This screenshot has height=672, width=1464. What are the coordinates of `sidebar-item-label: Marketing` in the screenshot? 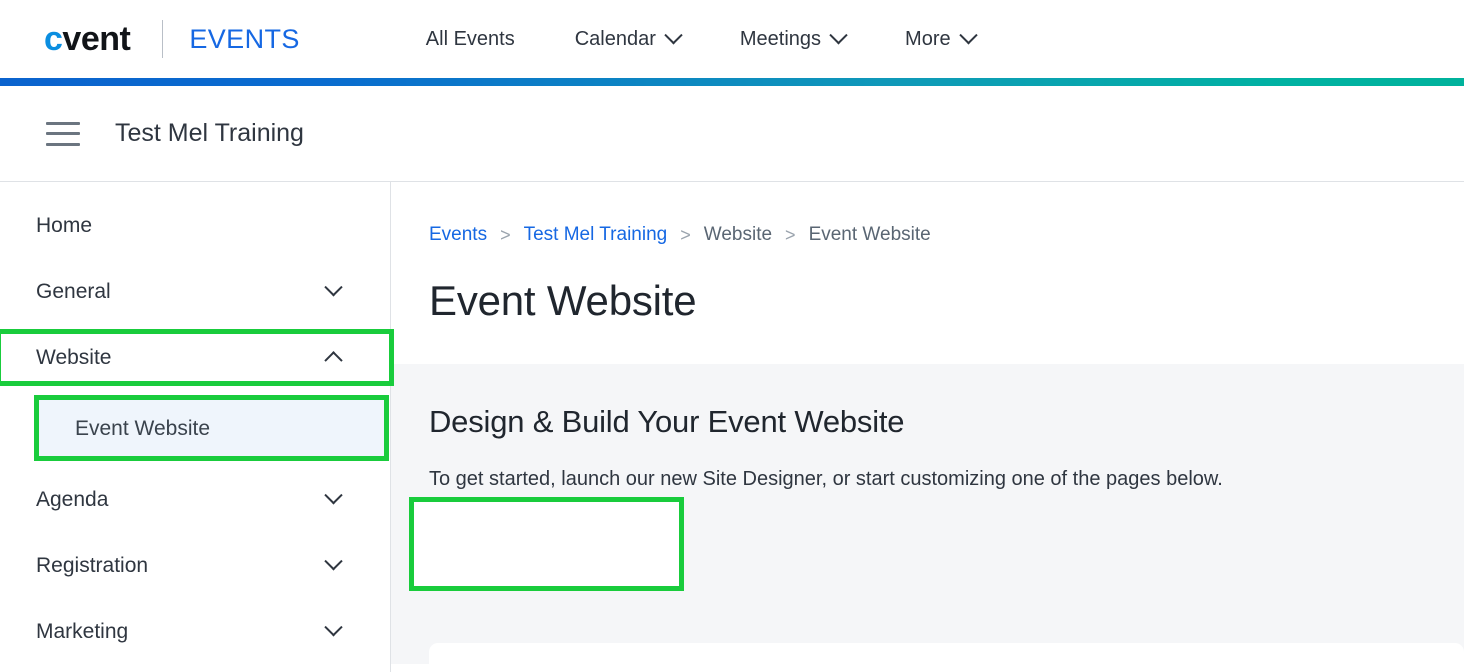 It's located at (82, 631).